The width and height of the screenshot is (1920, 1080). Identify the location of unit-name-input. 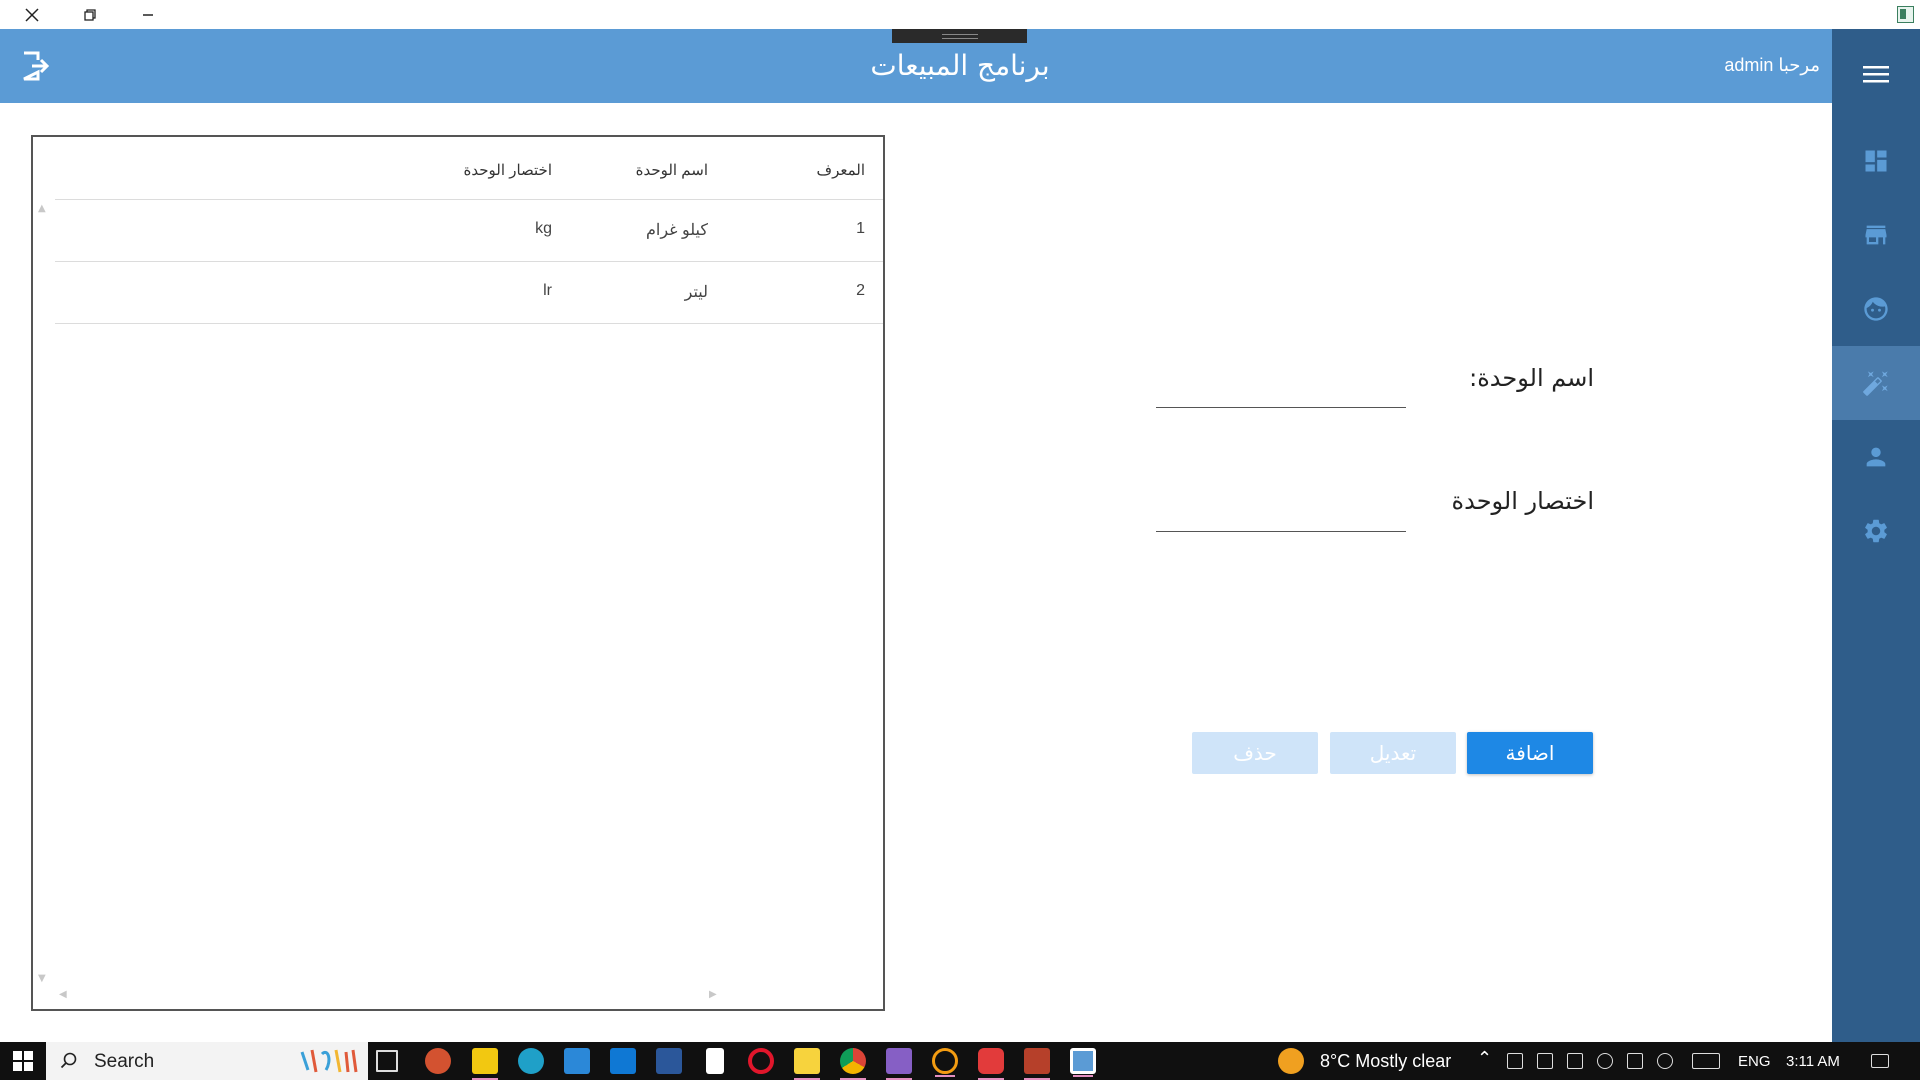
(1281, 393).